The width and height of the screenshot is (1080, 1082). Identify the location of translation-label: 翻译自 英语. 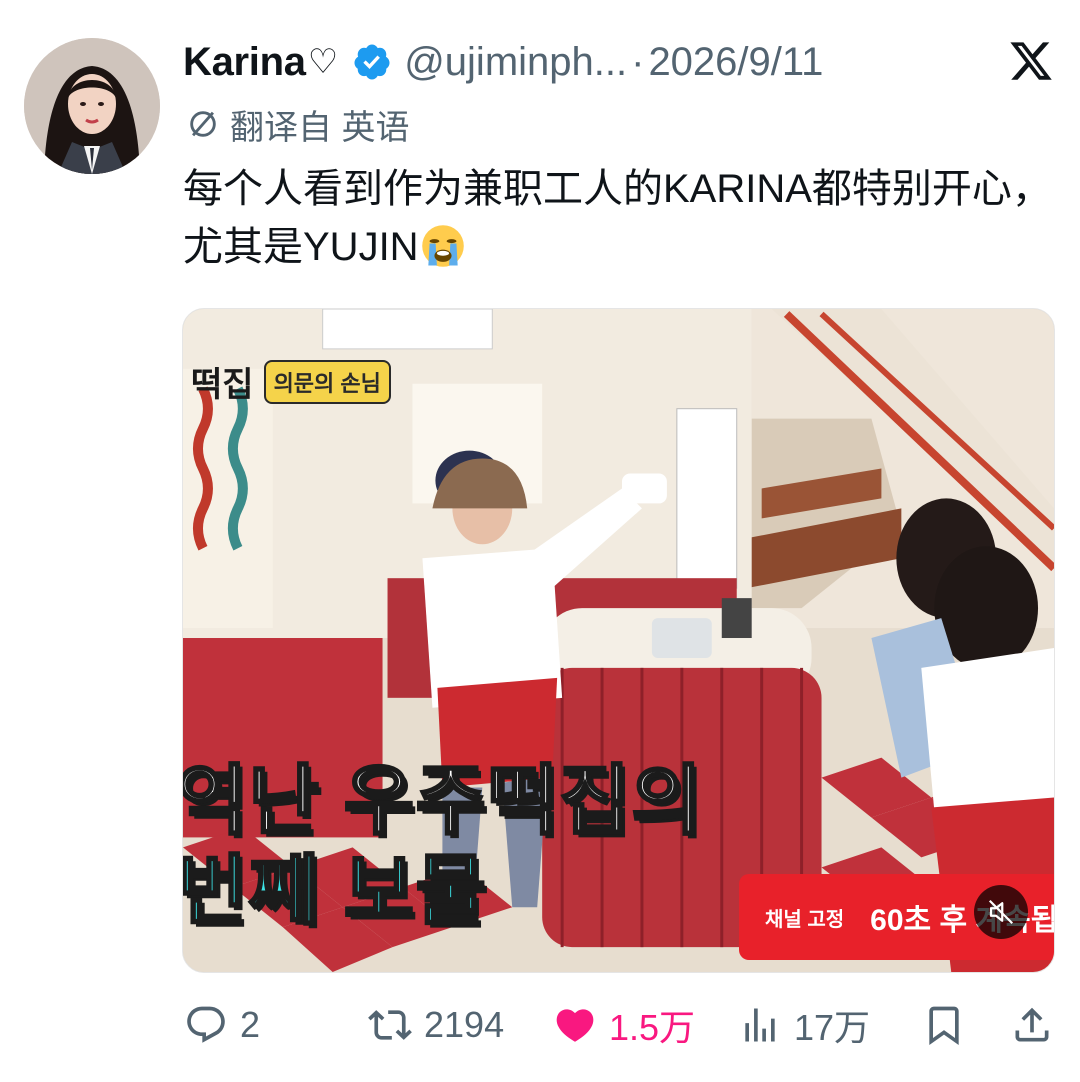
(320, 127).